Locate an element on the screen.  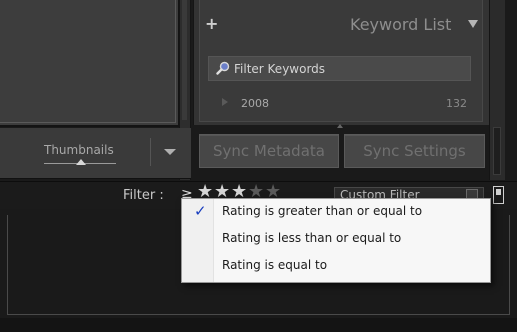
panel-divider-grip is located at coordinates (184, 60).